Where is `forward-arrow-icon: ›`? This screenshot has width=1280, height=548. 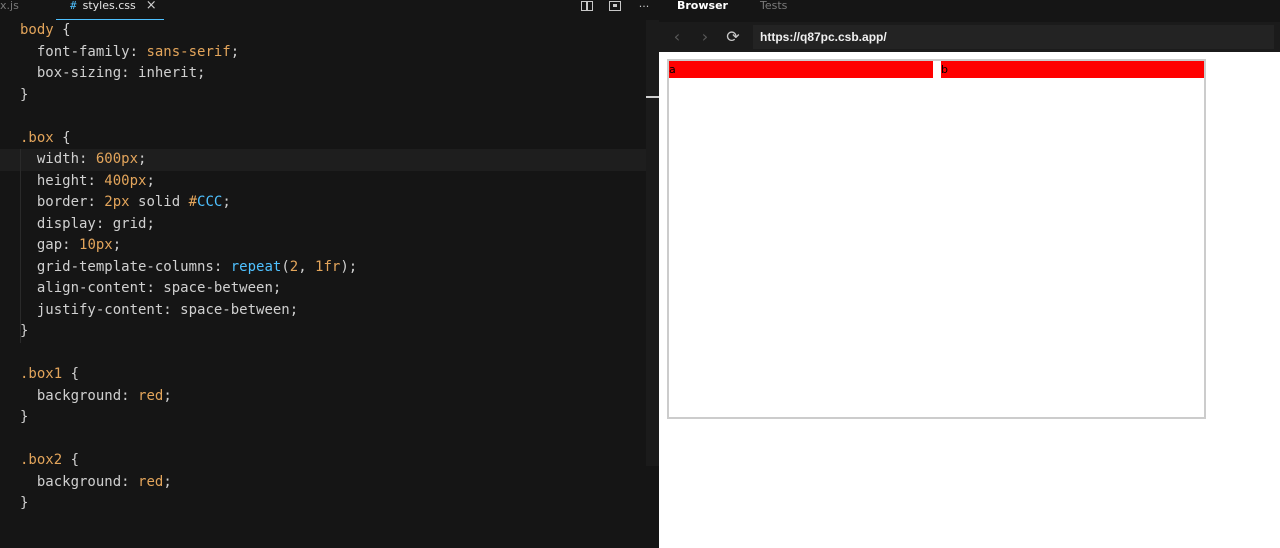 forward-arrow-icon: › is located at coordinates (705, 37).